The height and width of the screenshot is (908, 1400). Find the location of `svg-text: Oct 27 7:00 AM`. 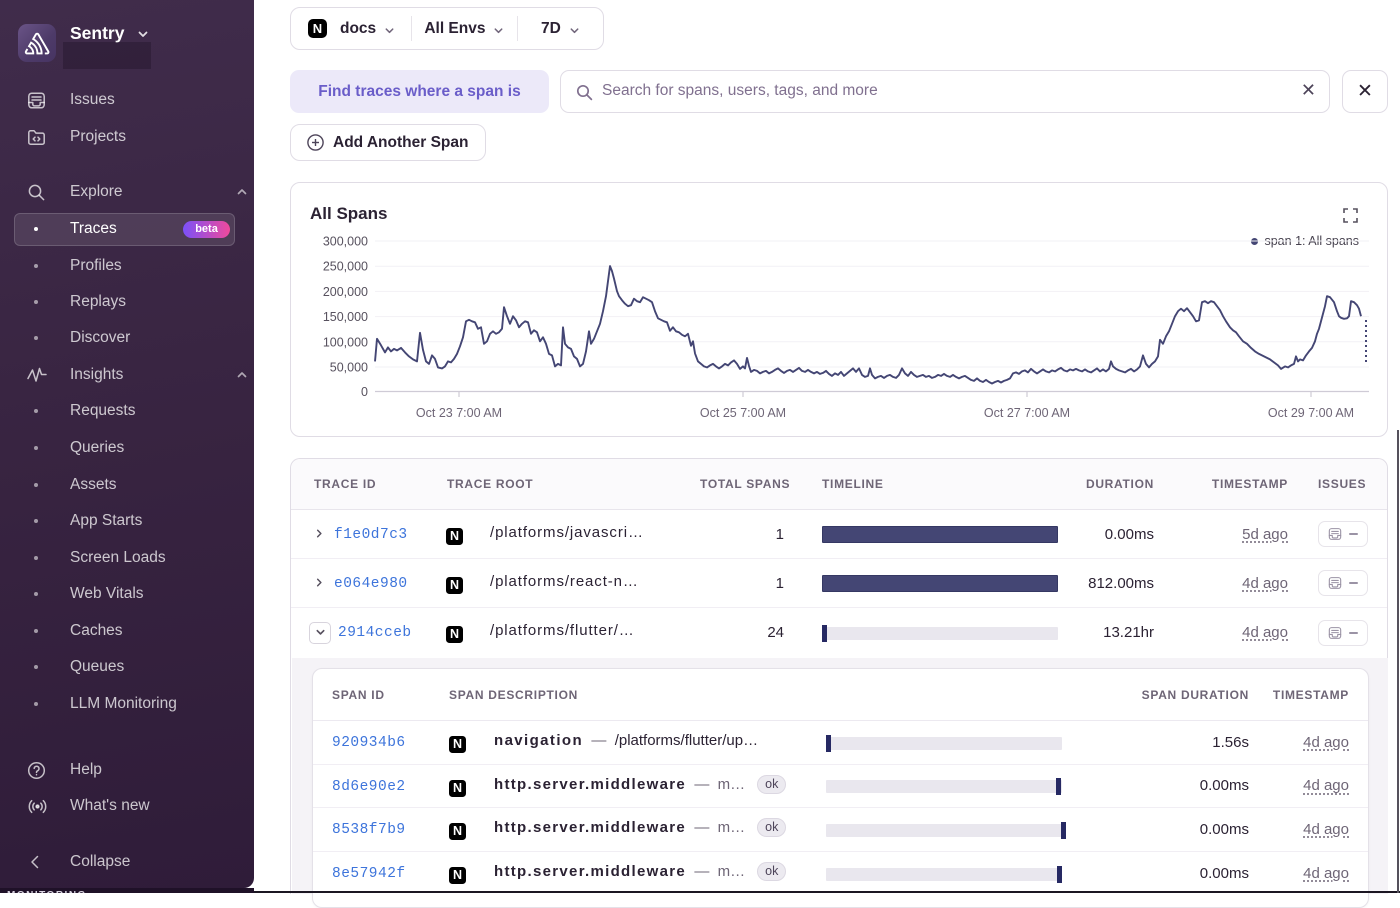

svg-text: Oct 27 7:00 AM is located at coordinates (1027, 413).